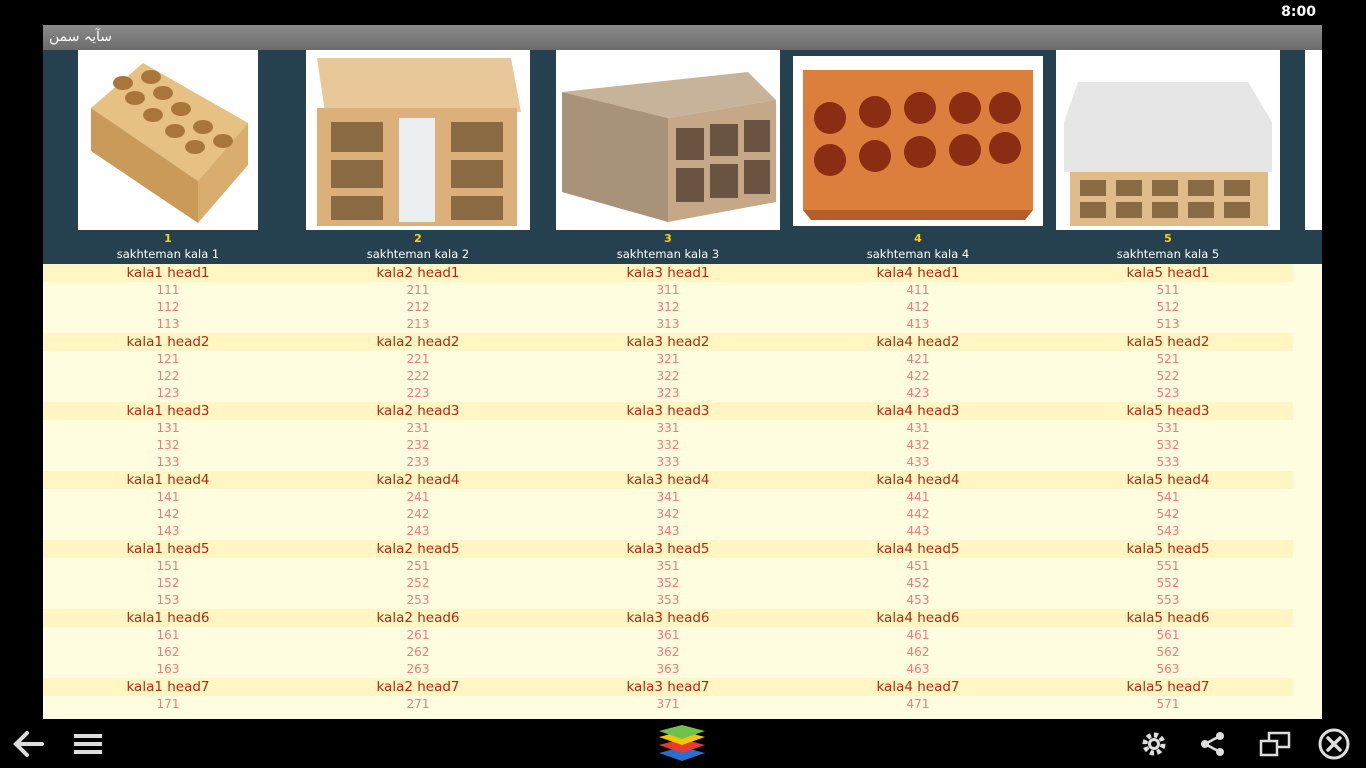 This screenshot has width=1366, height=768. What do you see at coordinates (668, 428) in the screenshot?
I see `spec-value: 331` at bounding box center [668, 428].